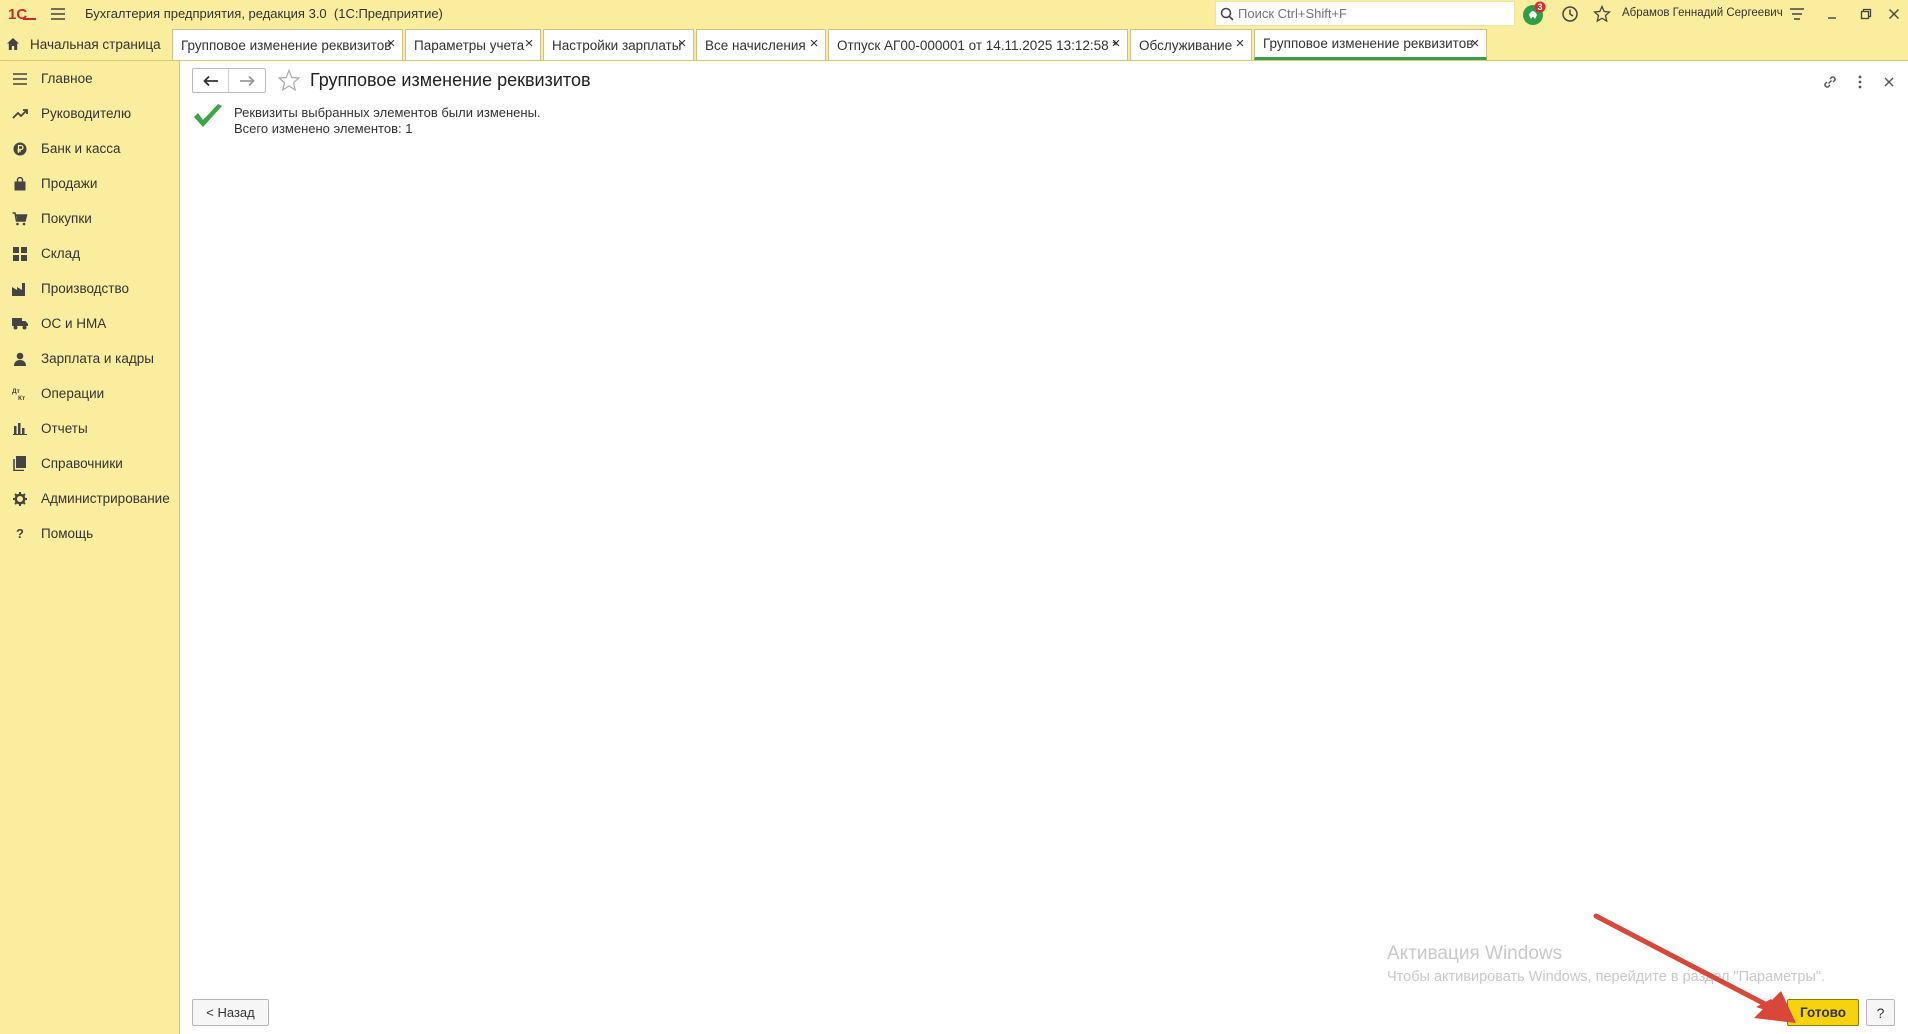 The width and height of the screenshot is (1908, 1034). Describe the element at coordinates (1539, 7) in the screenshot. I see `notifications-count: 3` at that location.